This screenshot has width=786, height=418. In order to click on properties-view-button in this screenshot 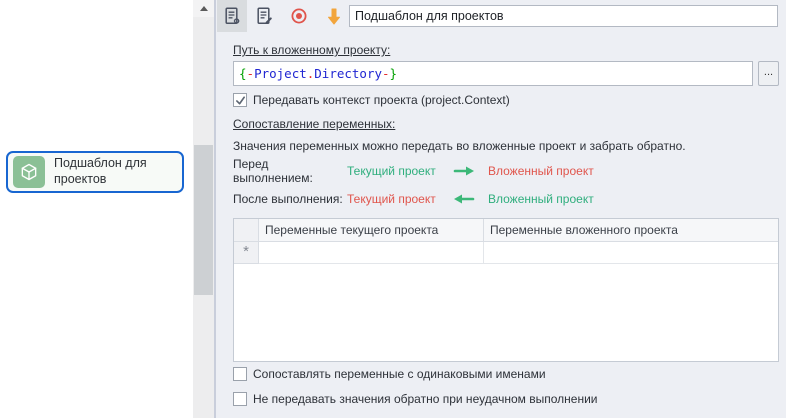, I will do `click(232, 16)`.